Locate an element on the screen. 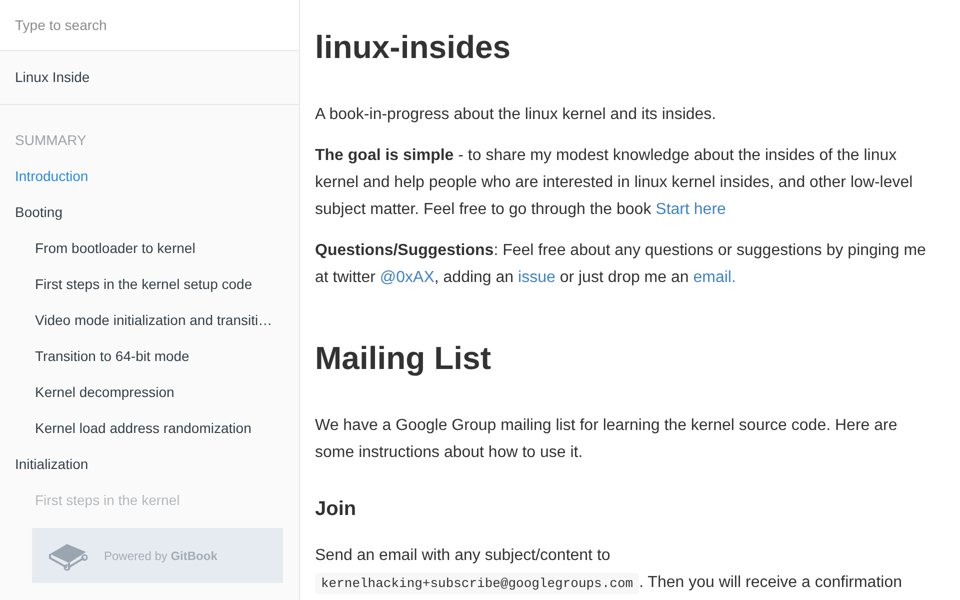  nav-link: First steps in the kernel setup code is located at coordinates (149, 284).